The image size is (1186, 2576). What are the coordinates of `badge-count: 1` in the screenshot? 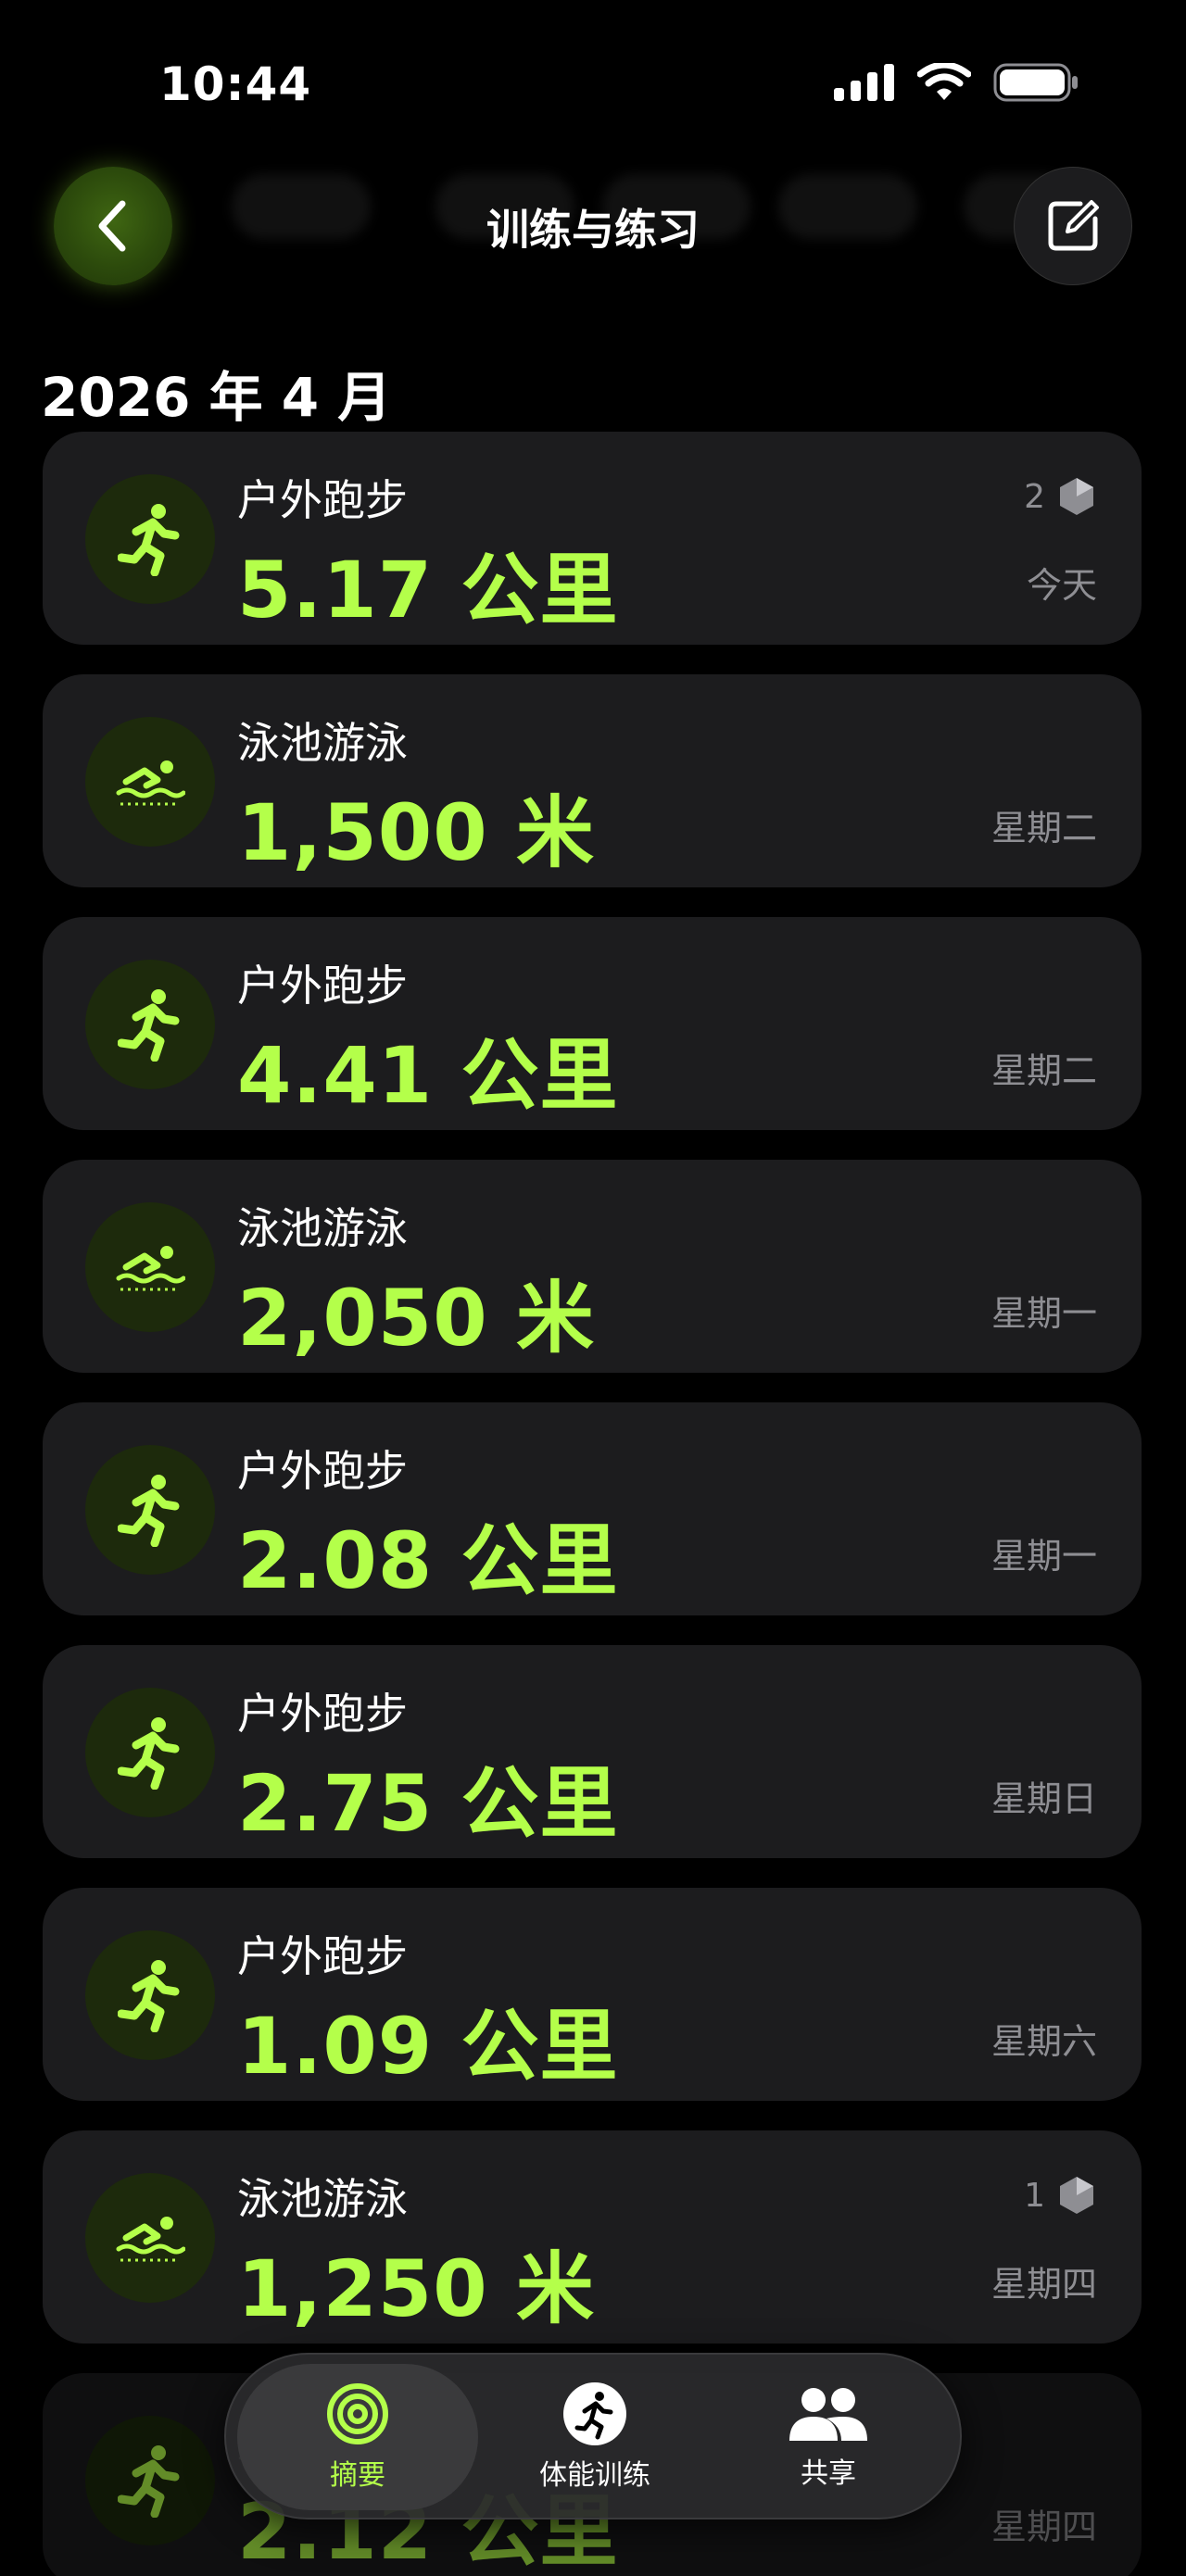 It's located at (1034, 2195).